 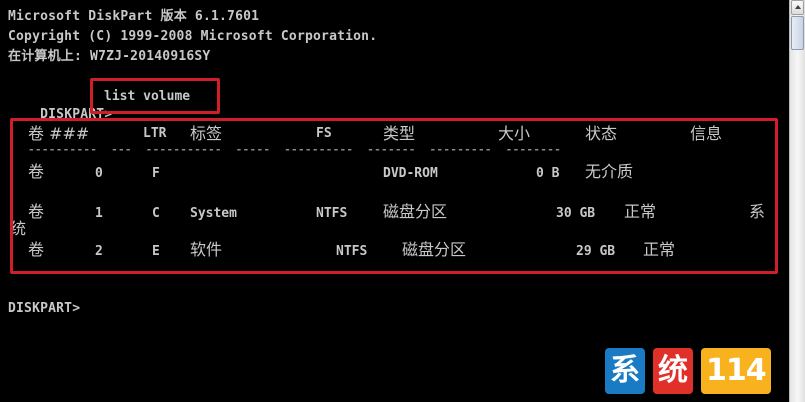 What do you see at coordinates (797, 7) in the screenshot?
I see `scroll-up-arrow-icon` at bounding box center [797, 7].